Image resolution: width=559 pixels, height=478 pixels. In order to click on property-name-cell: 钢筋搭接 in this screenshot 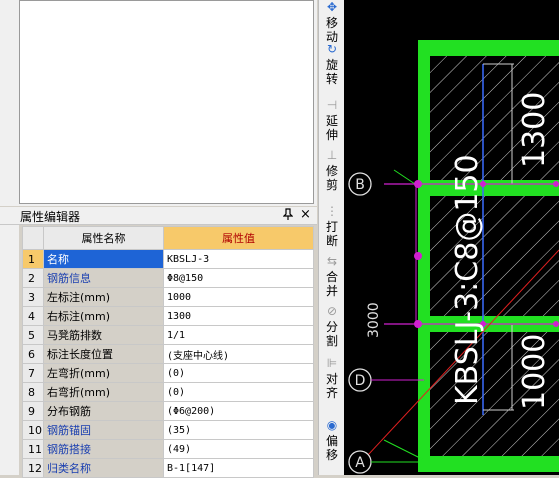, I will do `click(103, 449)`.